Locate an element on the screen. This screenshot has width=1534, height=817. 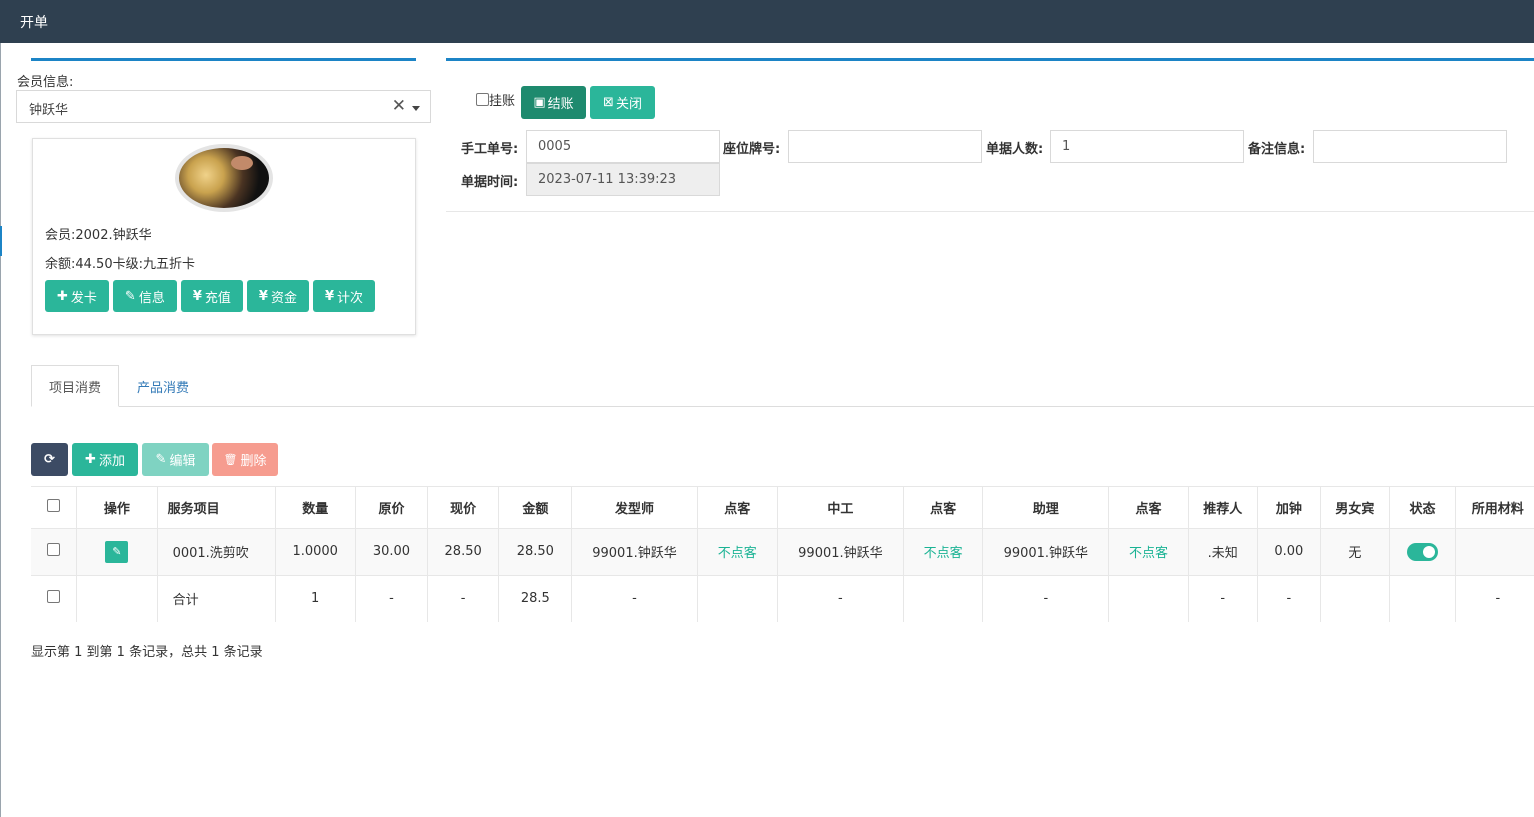
delete-button: 🗑 删除 is located at coordinates (245, 459).